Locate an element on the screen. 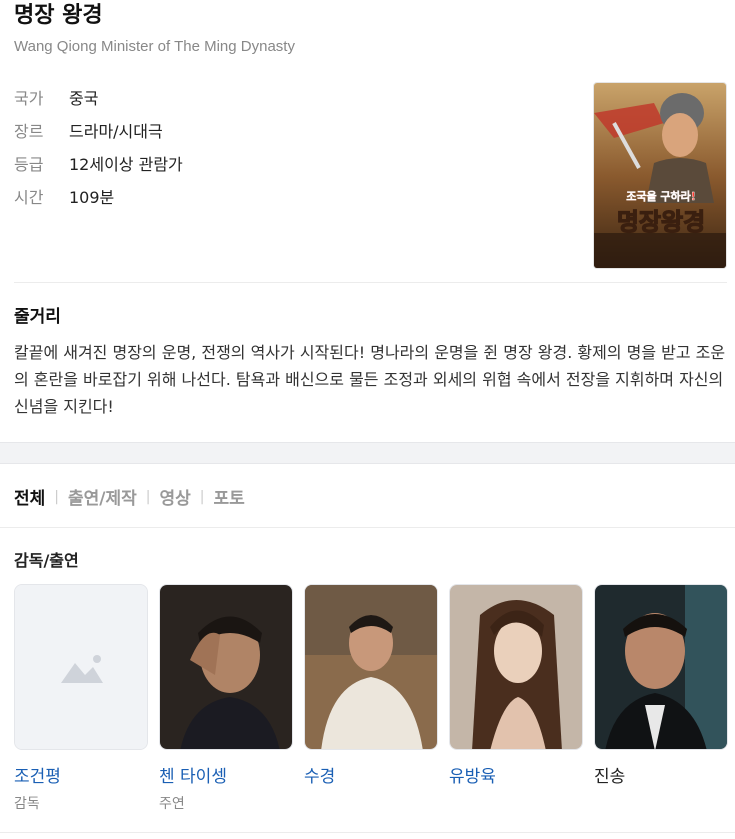  movie-info-table: 국가 중국 장르 드라마/시대극 등급 12세이상 관람가 시간 109분 is located at coordinates (98, 146).